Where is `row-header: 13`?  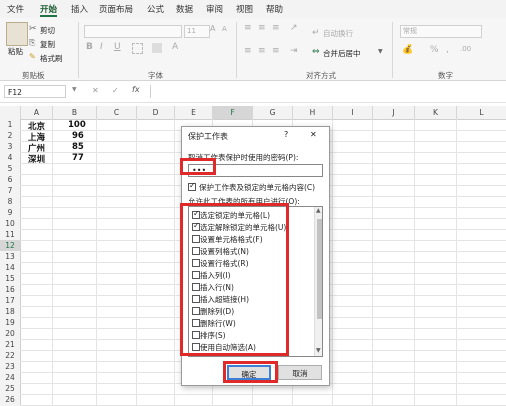
row-header: 13 is located at coordinates (10, 256).